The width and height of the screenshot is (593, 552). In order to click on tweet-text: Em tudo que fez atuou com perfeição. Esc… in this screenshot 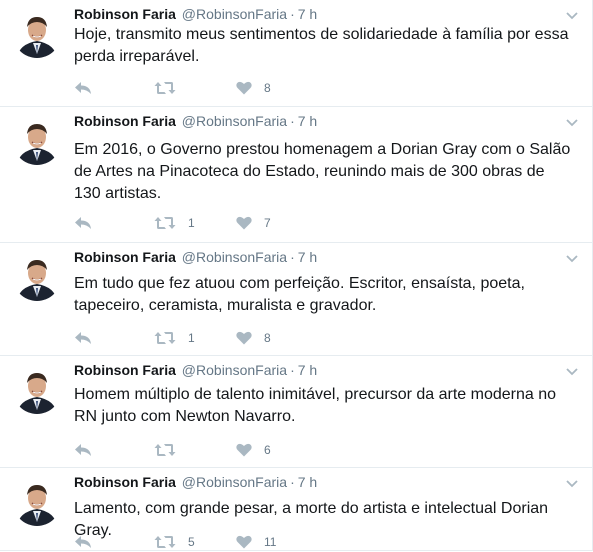, I will do `click(299, 294)`.